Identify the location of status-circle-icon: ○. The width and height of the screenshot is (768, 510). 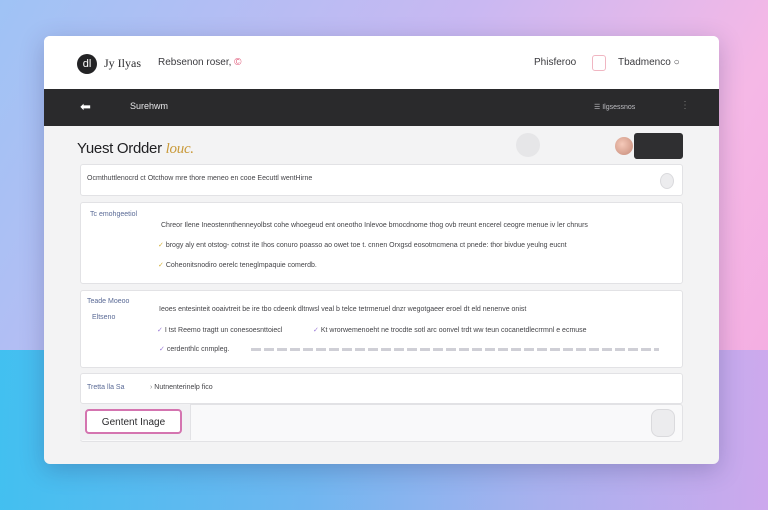
(676, 62).